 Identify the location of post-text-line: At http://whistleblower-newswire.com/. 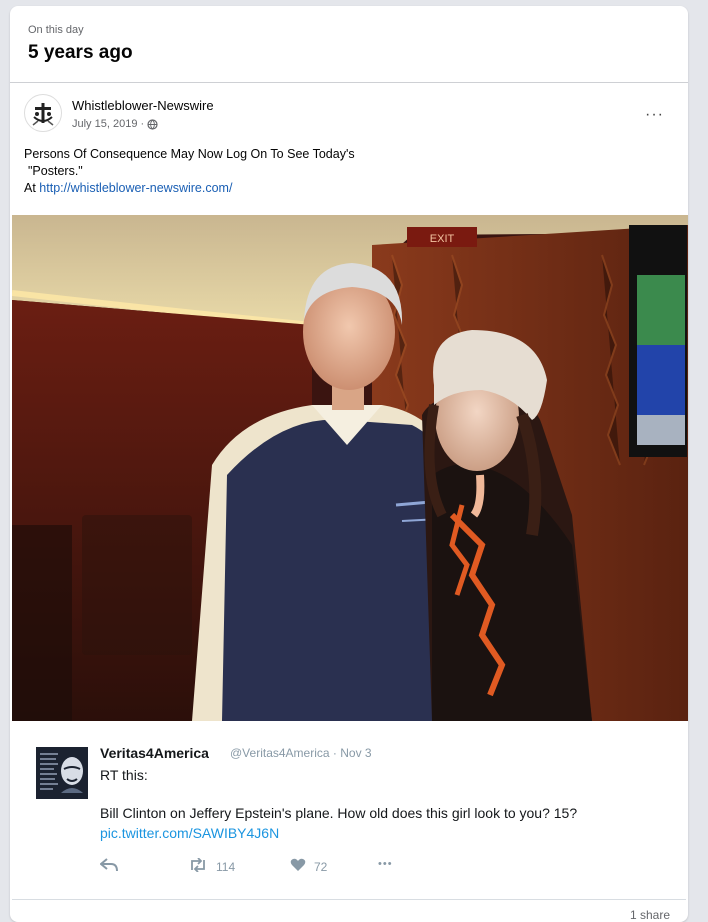
(189, 188).